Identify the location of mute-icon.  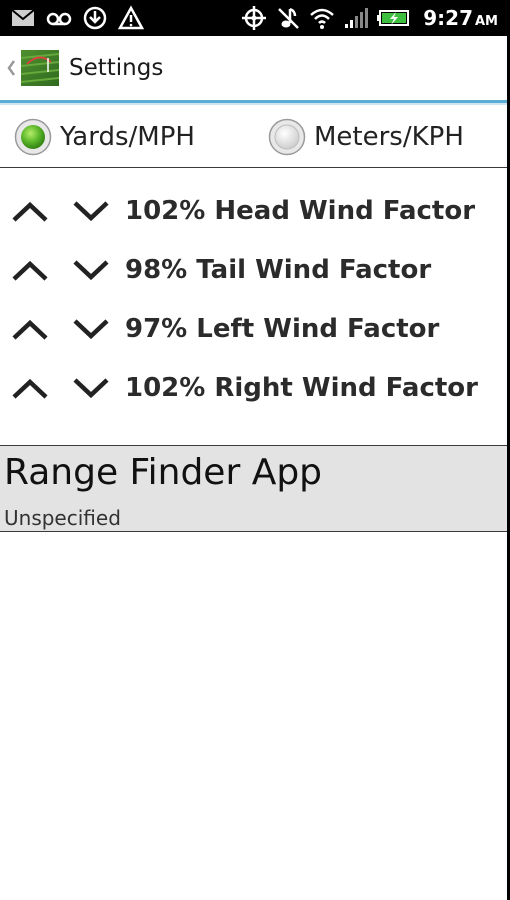
(289, 18).